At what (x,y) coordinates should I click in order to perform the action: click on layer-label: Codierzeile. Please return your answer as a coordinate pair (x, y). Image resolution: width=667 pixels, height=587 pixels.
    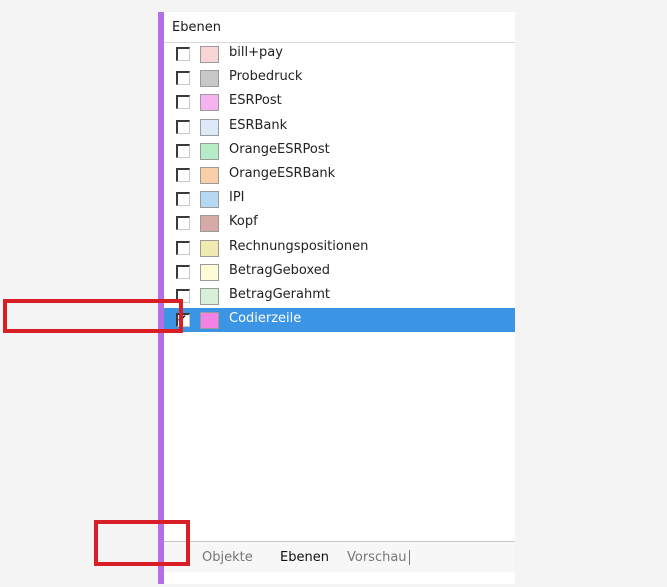
    Looking at the image, I should click on (265, 319).